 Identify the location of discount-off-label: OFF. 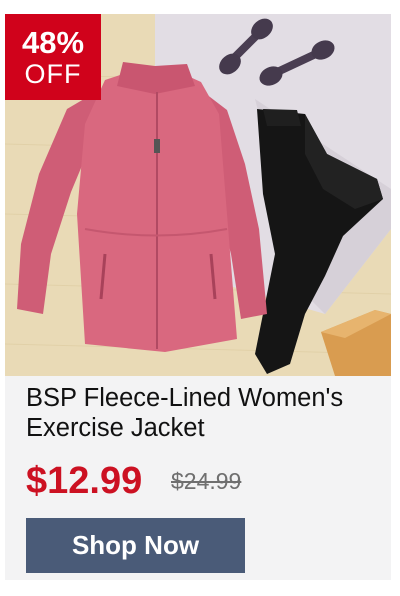
(53, 74).